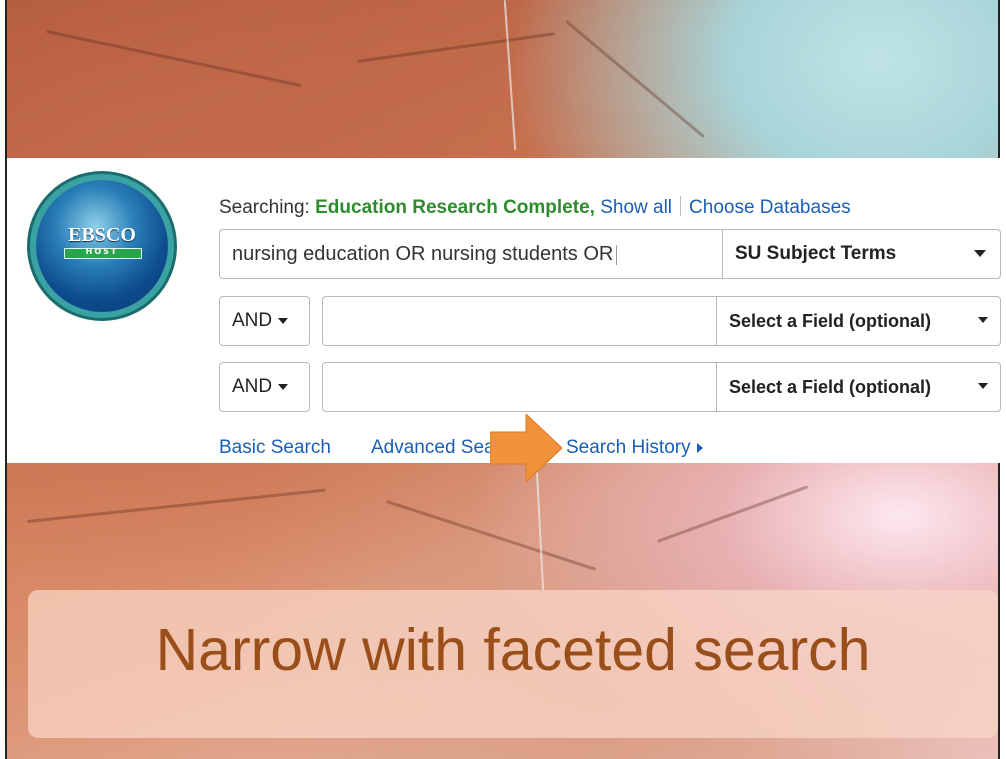 This screenshot has height=759, width=1006. Describe the element at coordinates (681, 206) in the screenshot. I see `divider` at that location.